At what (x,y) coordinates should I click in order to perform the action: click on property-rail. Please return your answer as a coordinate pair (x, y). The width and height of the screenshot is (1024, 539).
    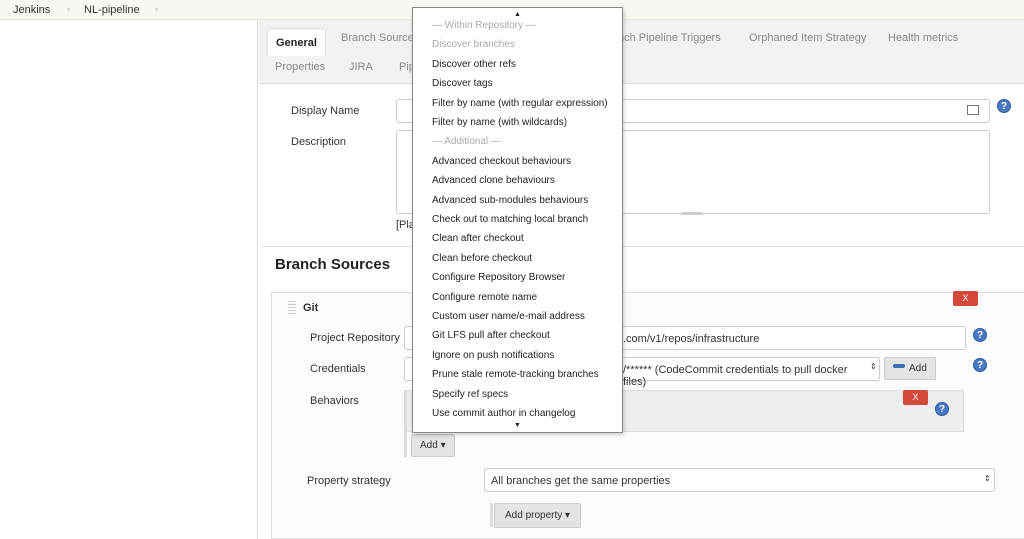
    Looking at the image, I should click on (491, 515).